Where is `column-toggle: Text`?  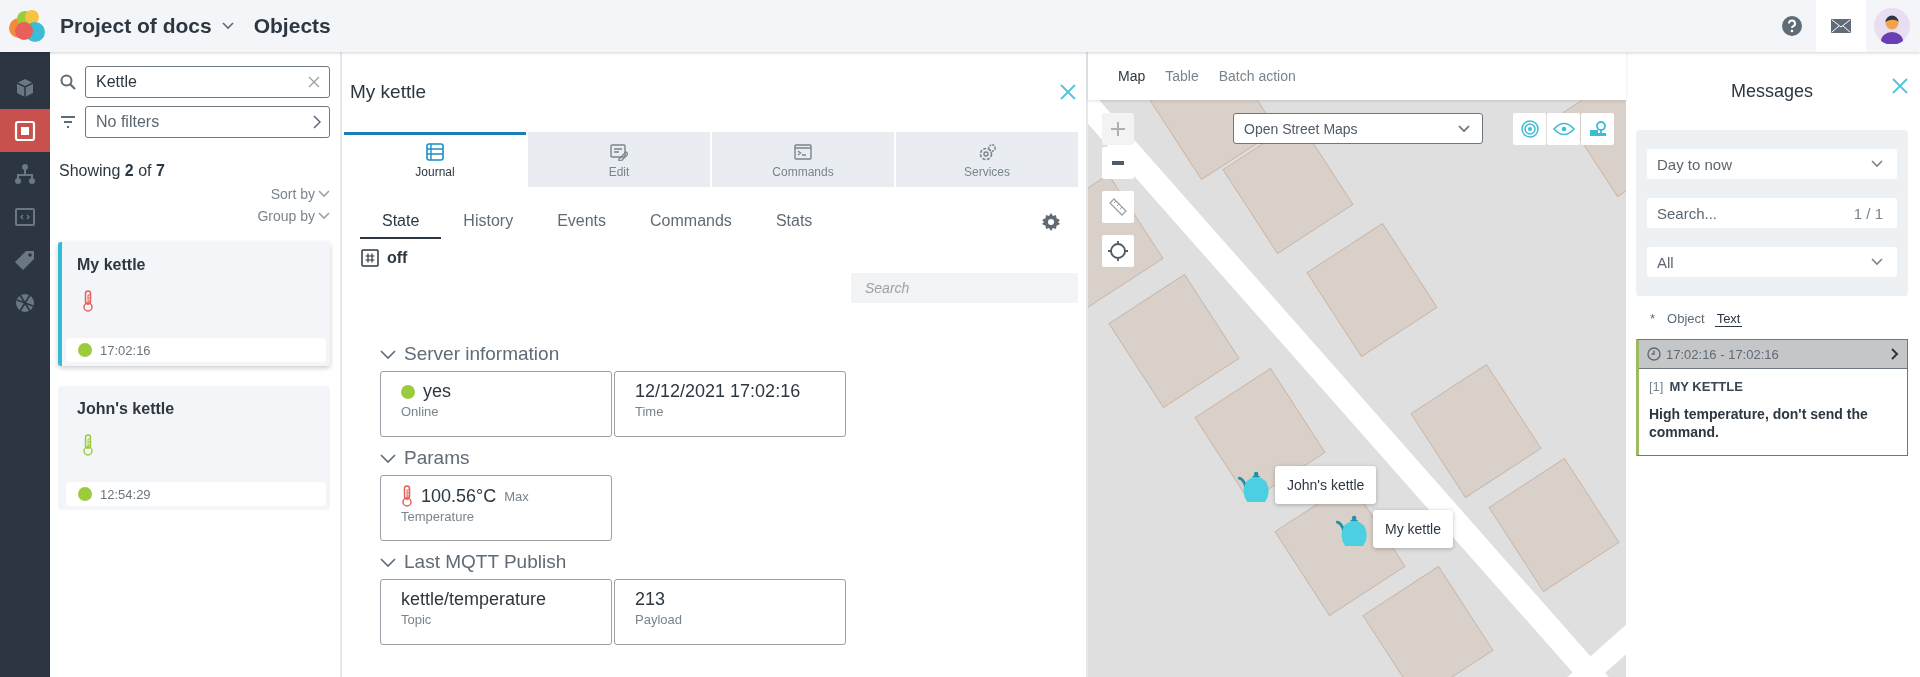 column-toggle: Text is located at coordinates (1728, 319).